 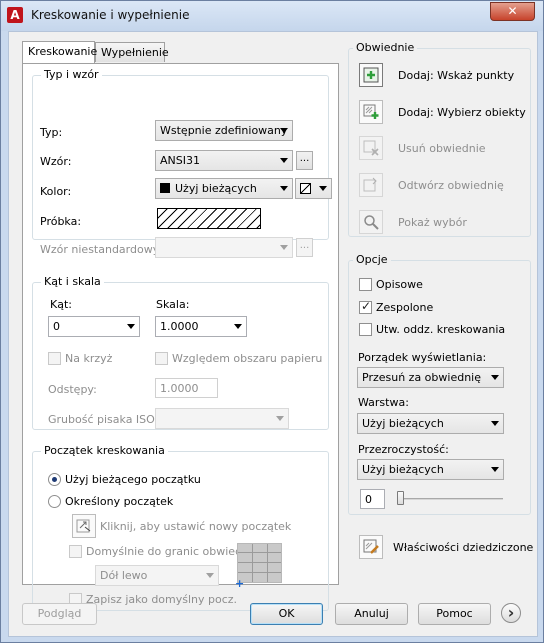 What do you see at coordinates (286, 614) in the screenshot?
I see `ok-button: OK` at bounding box center [286, 614].